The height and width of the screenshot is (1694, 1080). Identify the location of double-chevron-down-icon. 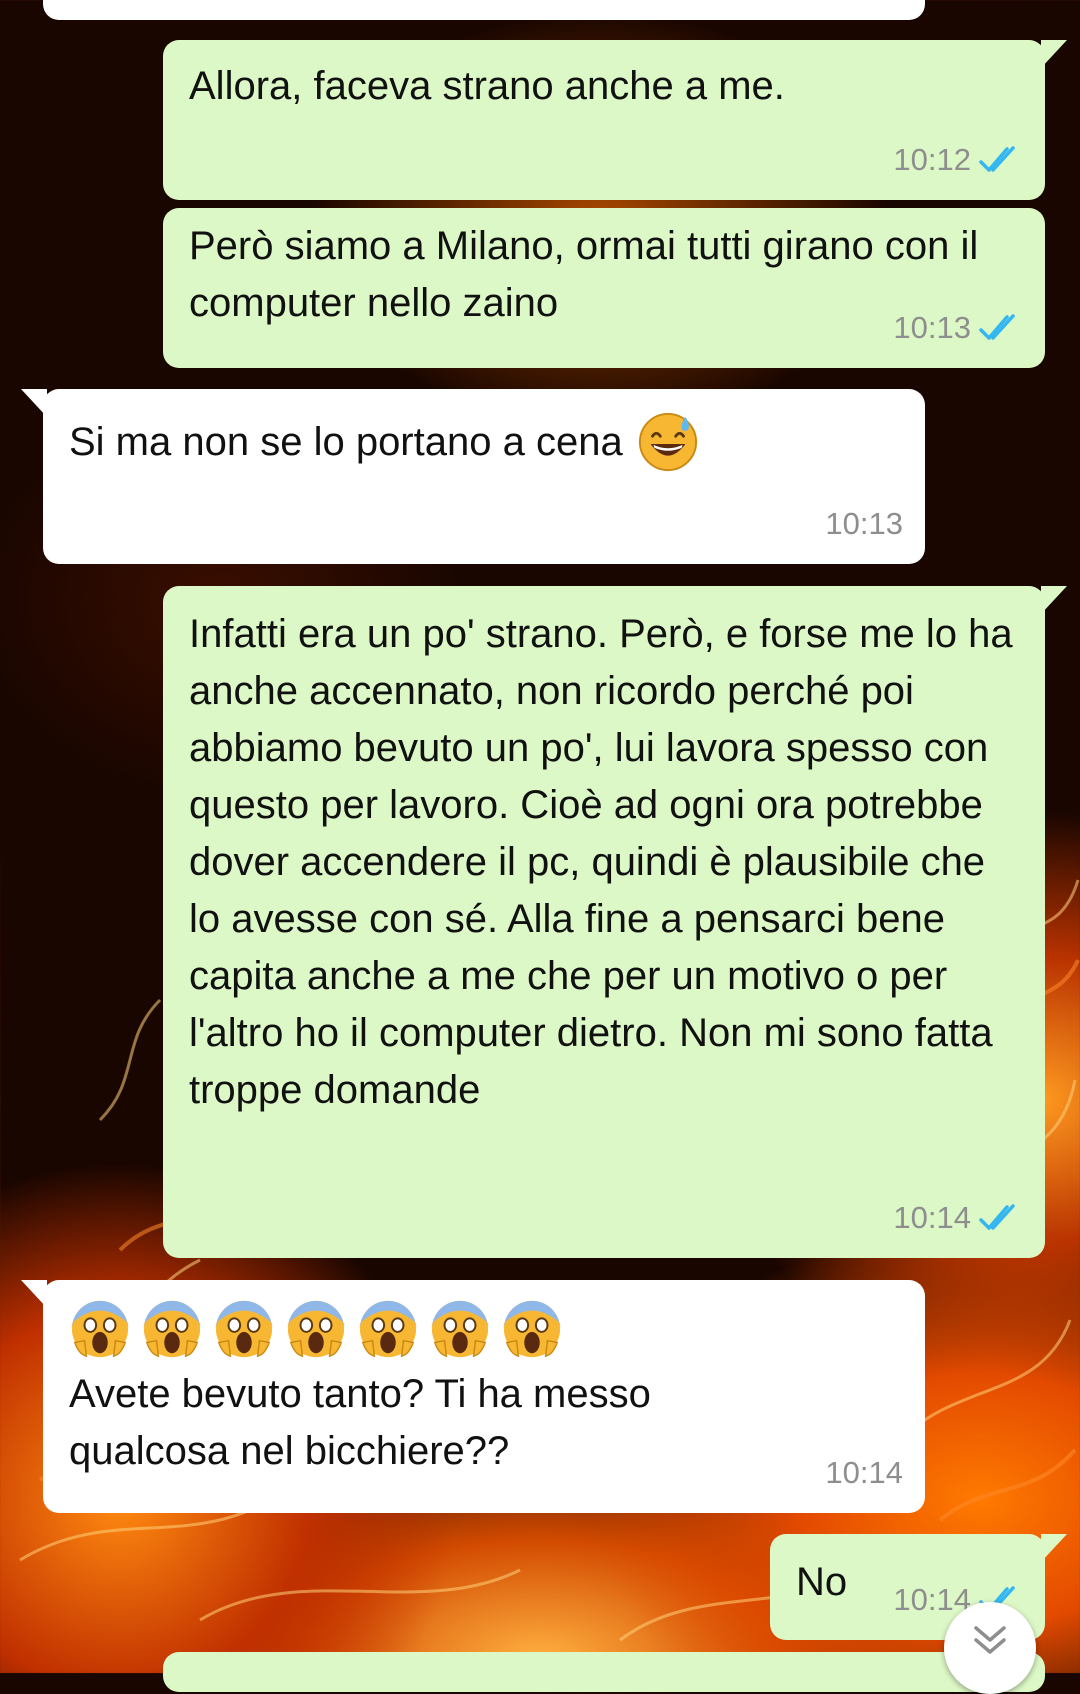
(990, 1640).